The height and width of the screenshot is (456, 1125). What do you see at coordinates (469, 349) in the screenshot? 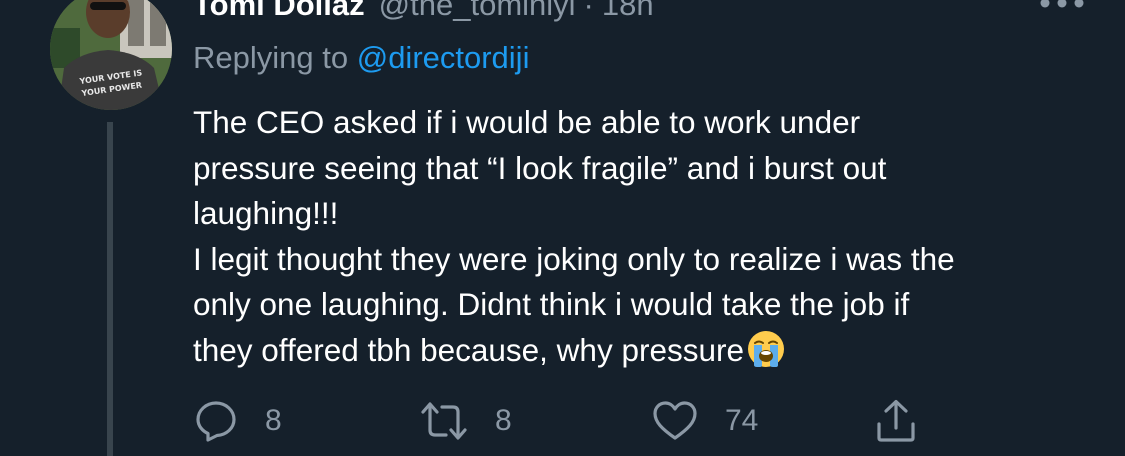
I see `tweet-line: they offered tbh because, why pressure` at bounding box center [469, 349].